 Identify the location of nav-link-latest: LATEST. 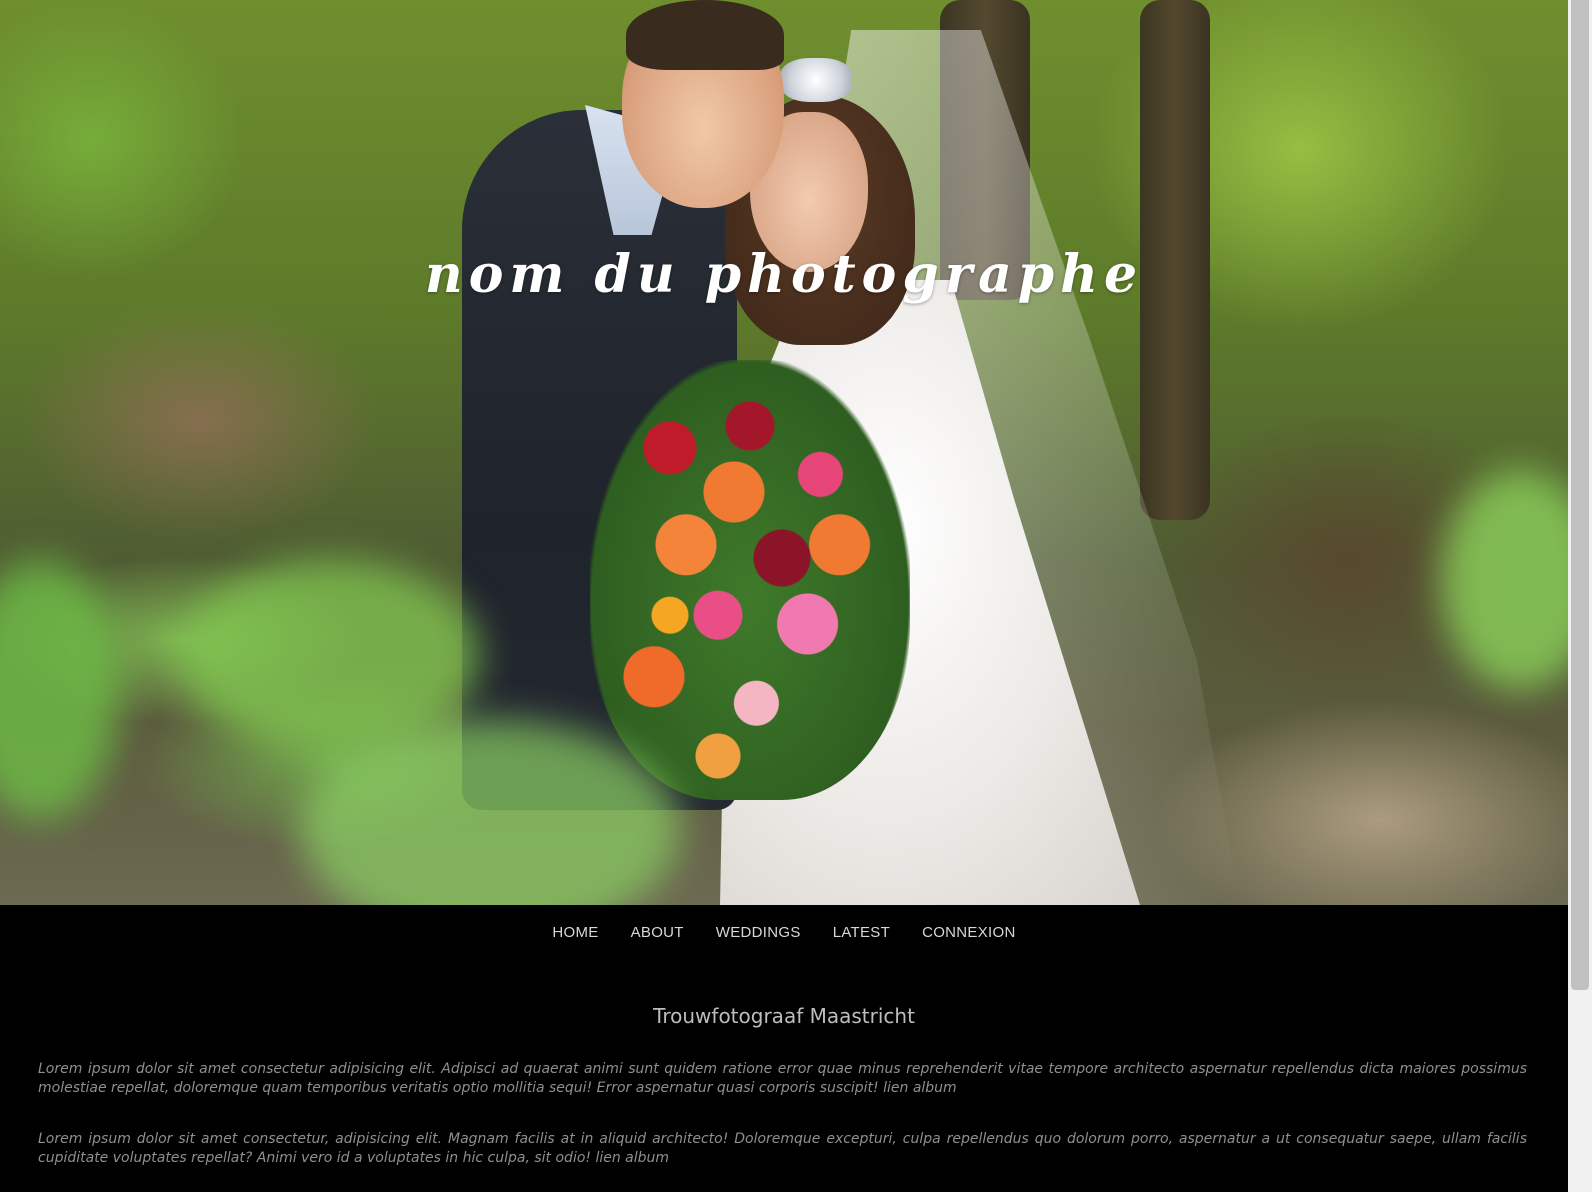
(861, 932).